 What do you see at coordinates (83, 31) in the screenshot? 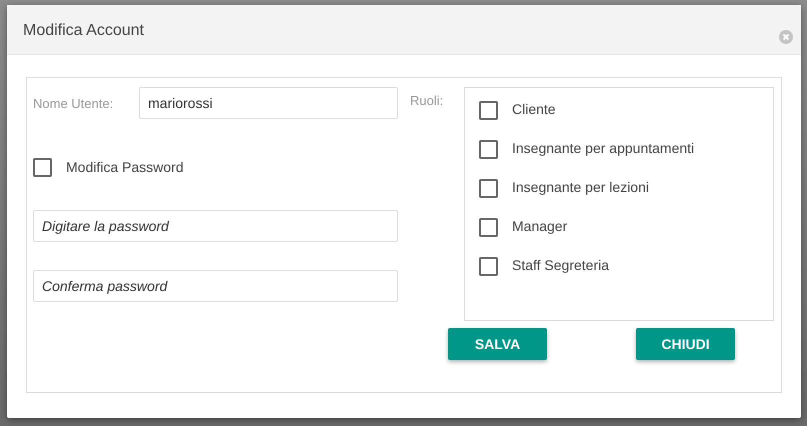
I see `dialog-title: Modifica Account` at bounding box center [83, 31].